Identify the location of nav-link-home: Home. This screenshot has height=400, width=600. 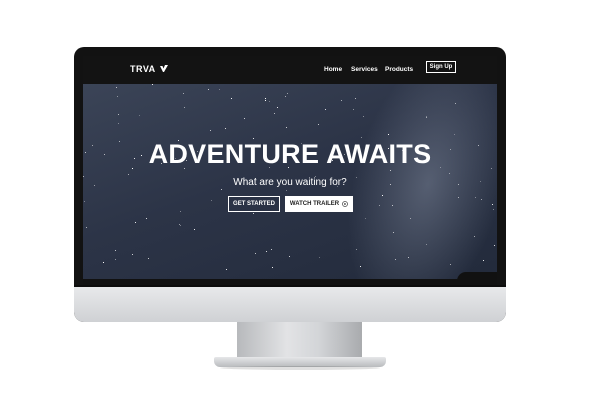
(333, 69).